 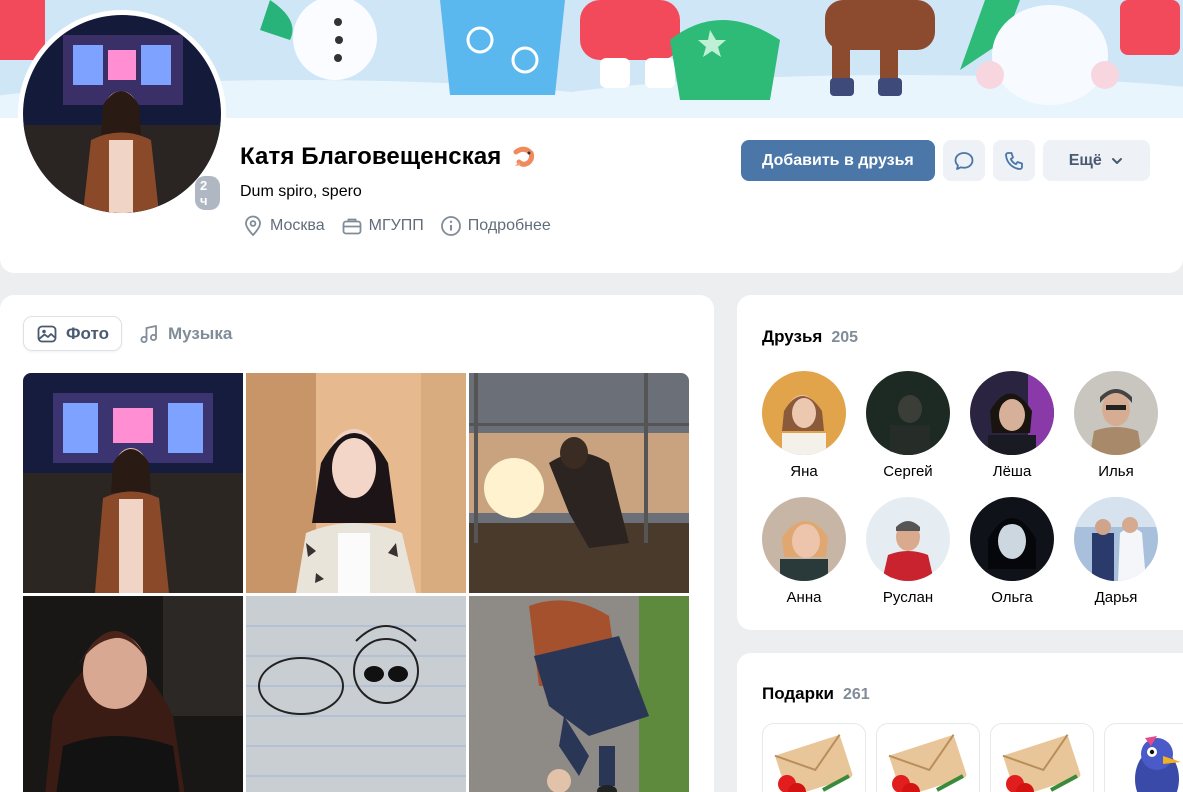 What do you see at coordinates (352, 226) in the screenshot?
I see `briefcase-icon` at bounding box center [352, 226].